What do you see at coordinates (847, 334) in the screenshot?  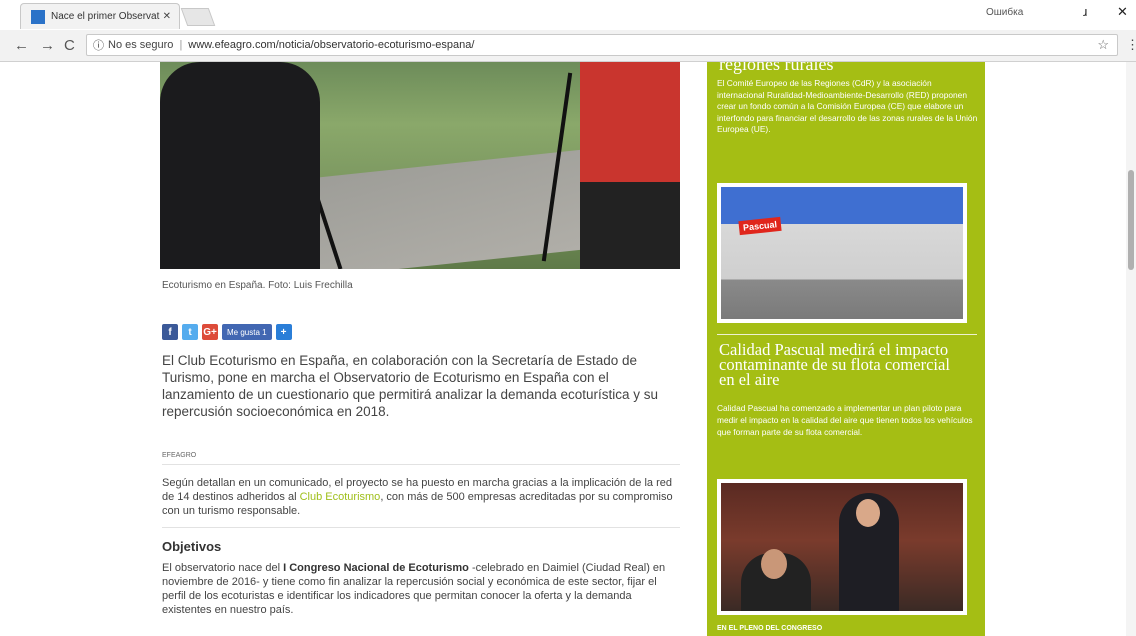 I see `sidebar-divider` at bounding box center [847, 334].